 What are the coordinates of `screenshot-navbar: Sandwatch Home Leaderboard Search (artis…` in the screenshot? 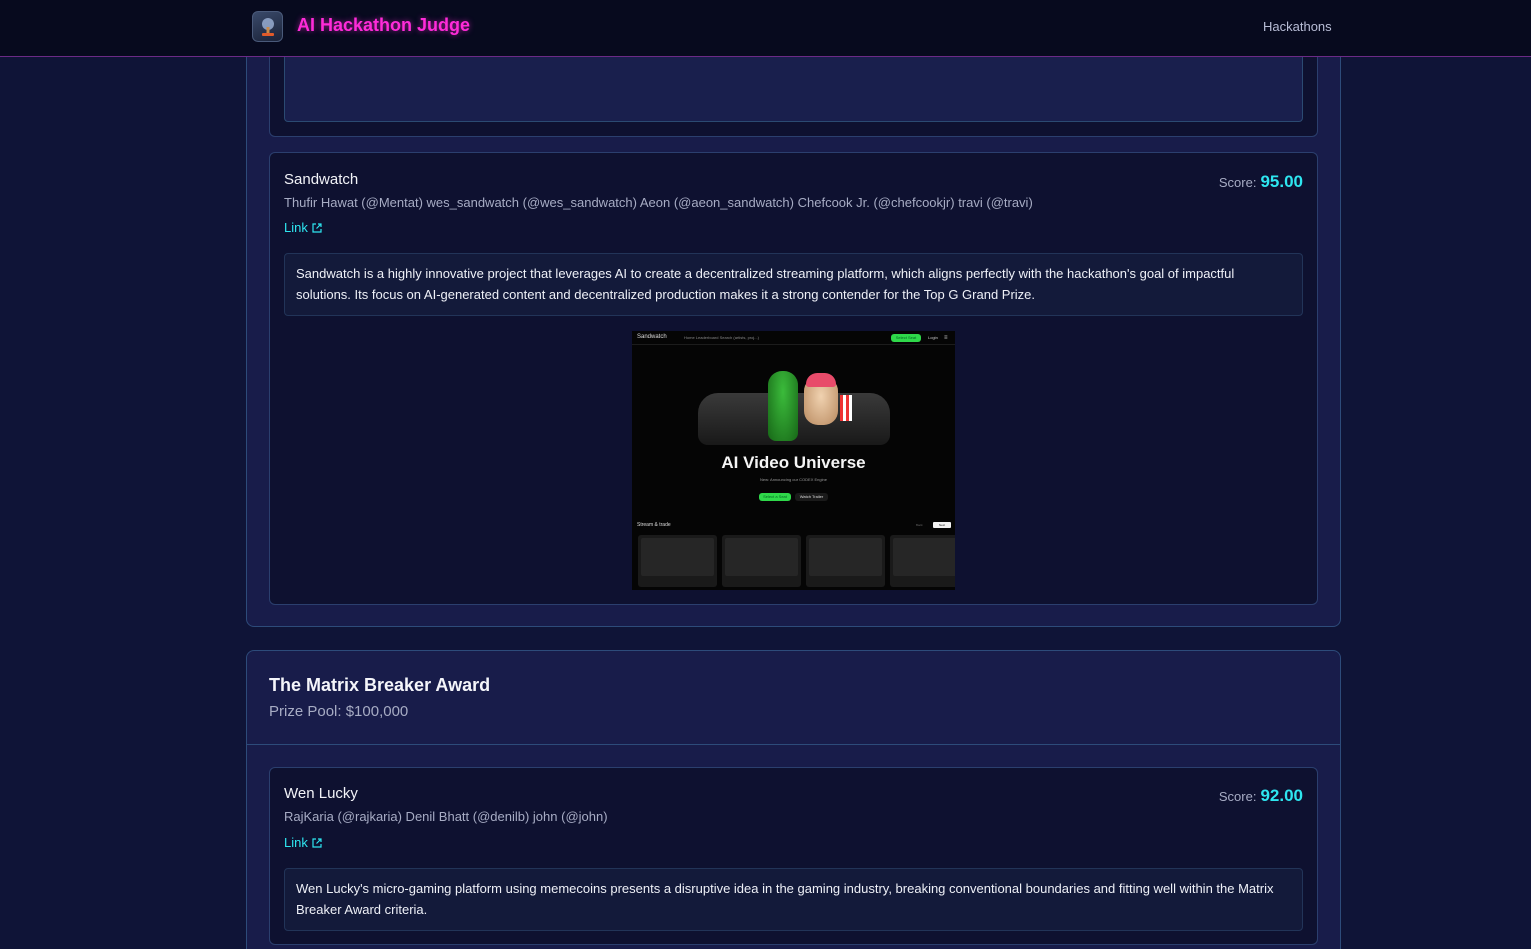 It's located at (793, 338).